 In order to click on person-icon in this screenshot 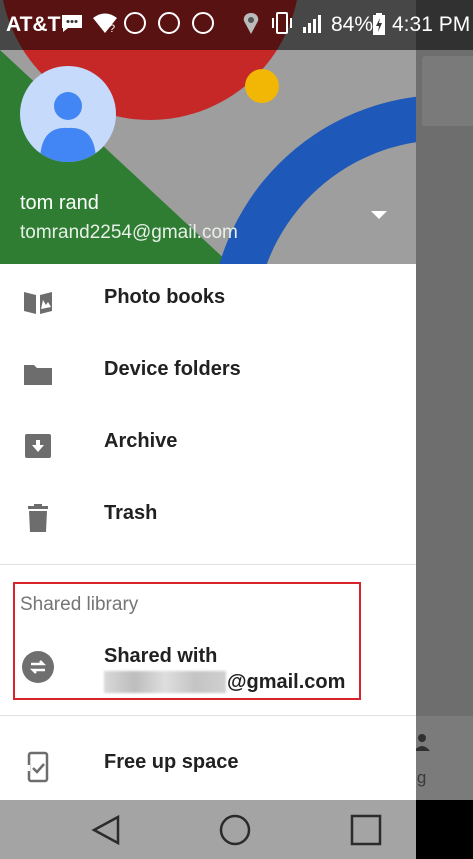, I will do `click(68, 127)`.